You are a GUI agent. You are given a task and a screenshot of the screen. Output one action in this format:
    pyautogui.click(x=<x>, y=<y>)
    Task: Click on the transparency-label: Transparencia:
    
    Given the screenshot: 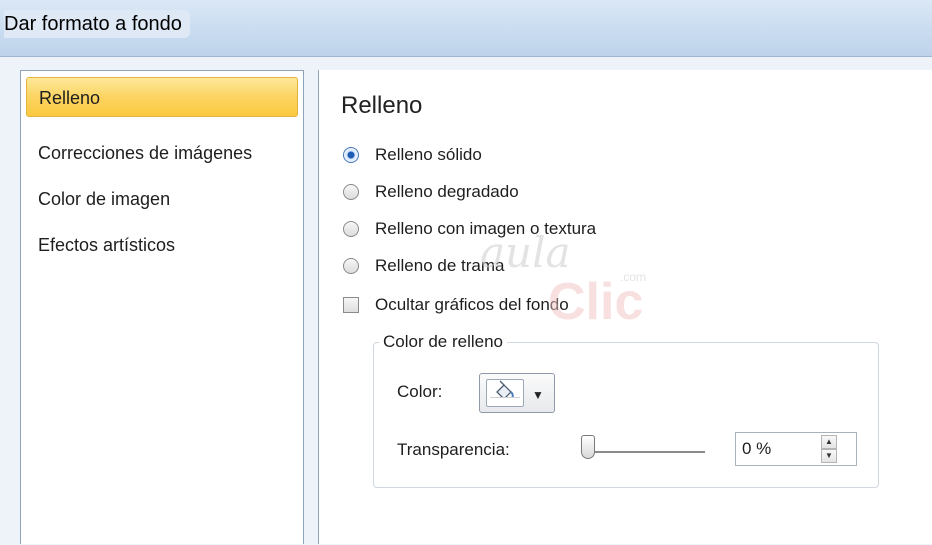 What is the action you would take?
    pyautogui.click(x=453, y=449)
    